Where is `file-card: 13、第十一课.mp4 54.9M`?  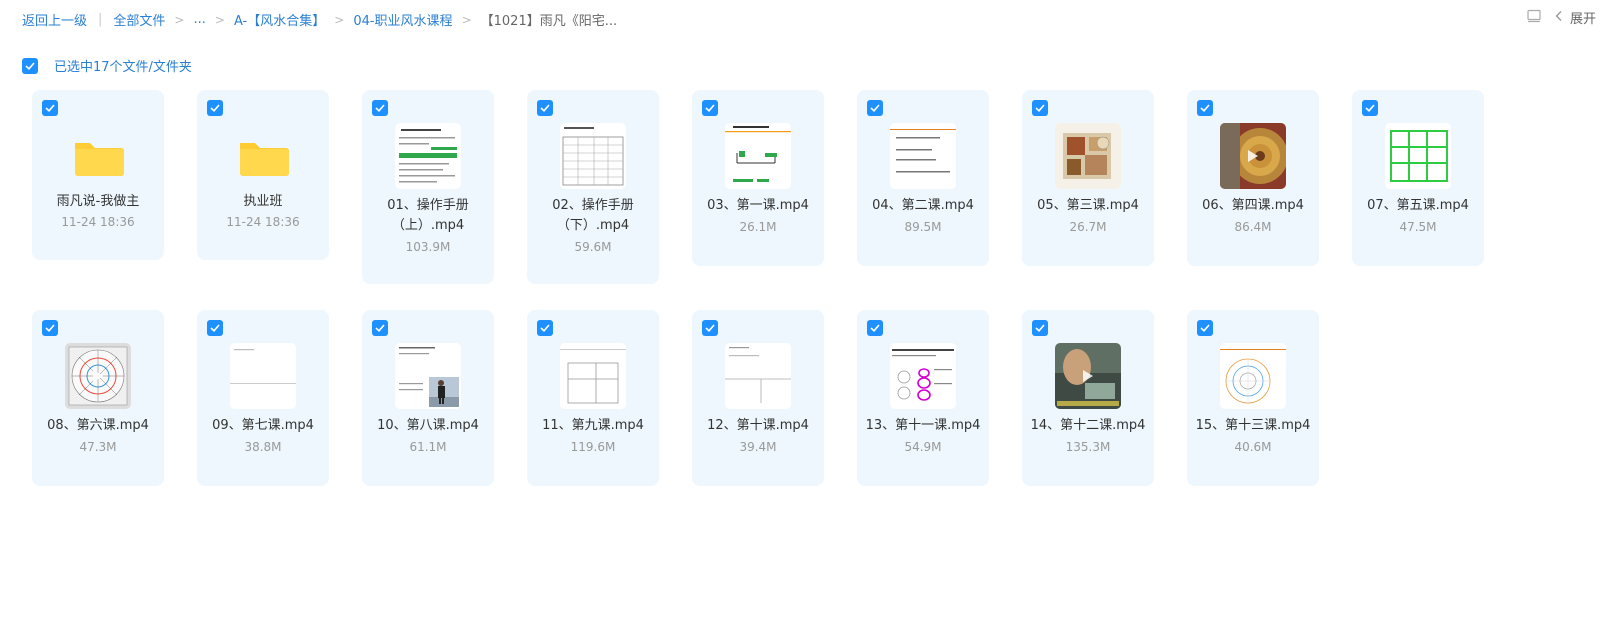 file-card: 13、第十一课.mp4 54.9M is located at coordinates (923, 398).